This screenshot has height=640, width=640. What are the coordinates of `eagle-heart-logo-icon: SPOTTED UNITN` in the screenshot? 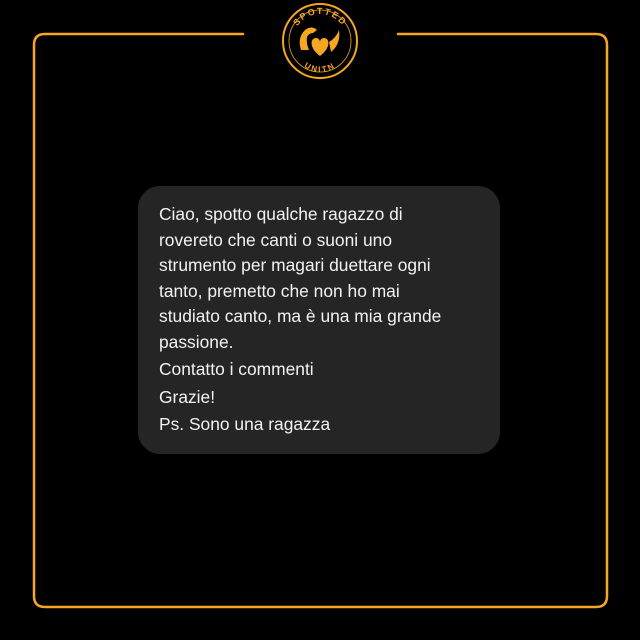 It's located at (320, 41).